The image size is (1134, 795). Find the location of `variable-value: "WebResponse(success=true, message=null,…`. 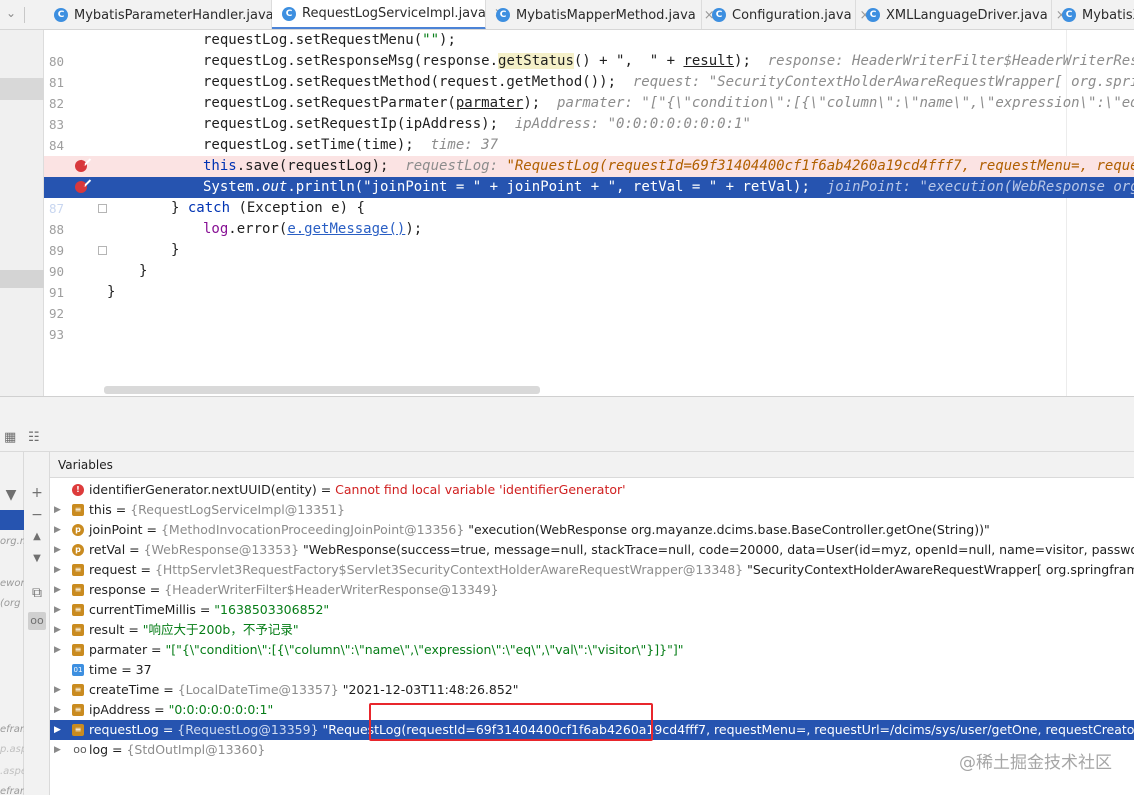

variable-value: "WebResponse(success=true, message=null,… is located at coordinates (718, 549).